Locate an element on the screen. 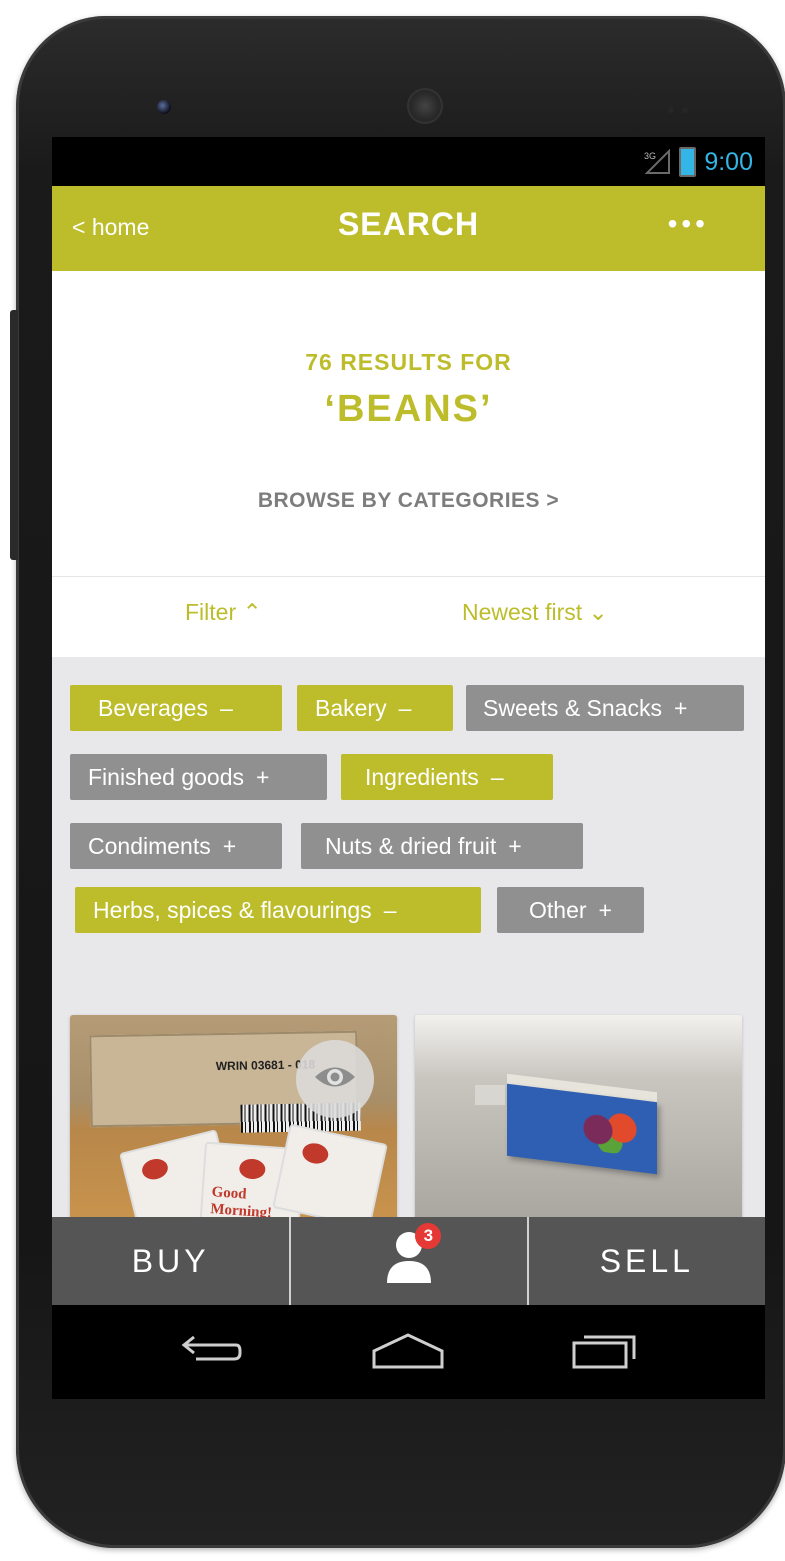  recent-apps-icon is located at coordinates (605, 1353).